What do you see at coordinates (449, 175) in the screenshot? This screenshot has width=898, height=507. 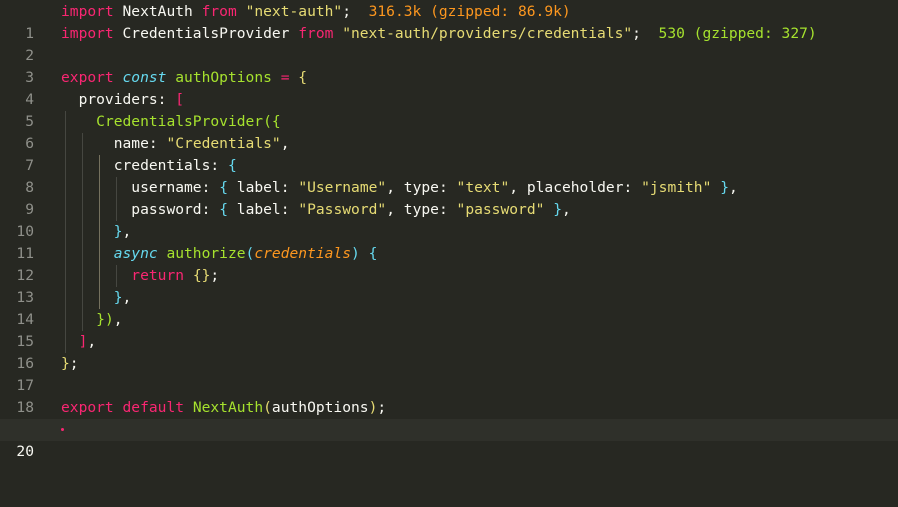 I see `code-line-8: 8 credentials: {` at bounding box center [449, 175].